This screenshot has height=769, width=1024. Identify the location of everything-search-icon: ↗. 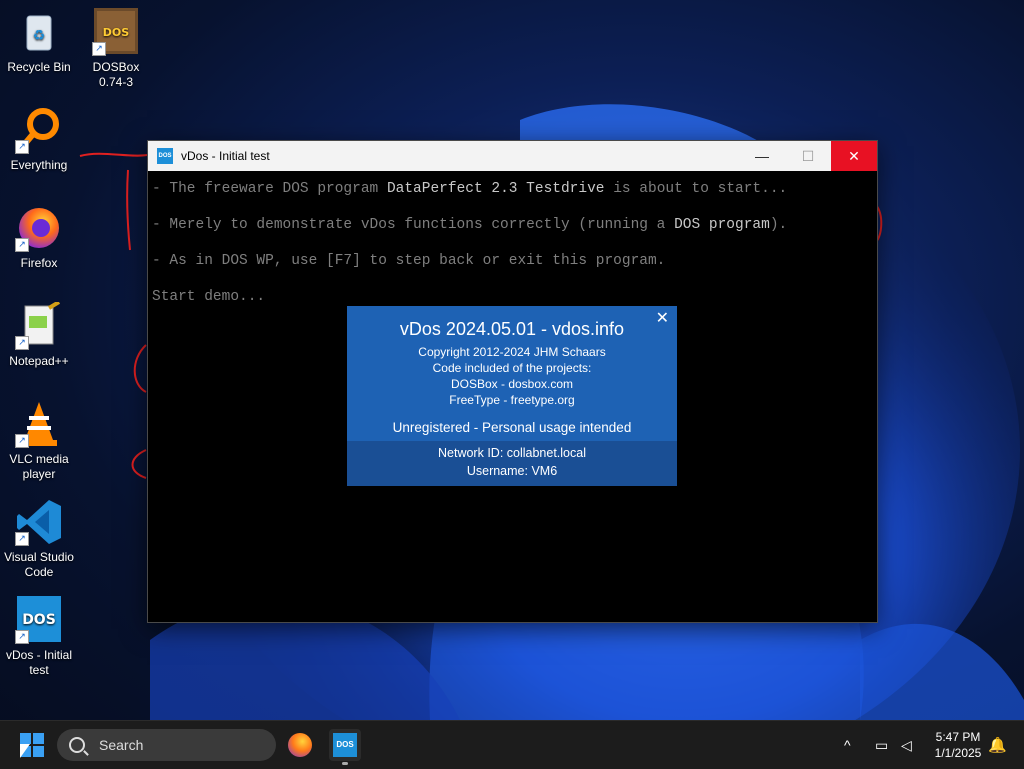
(39, 130).